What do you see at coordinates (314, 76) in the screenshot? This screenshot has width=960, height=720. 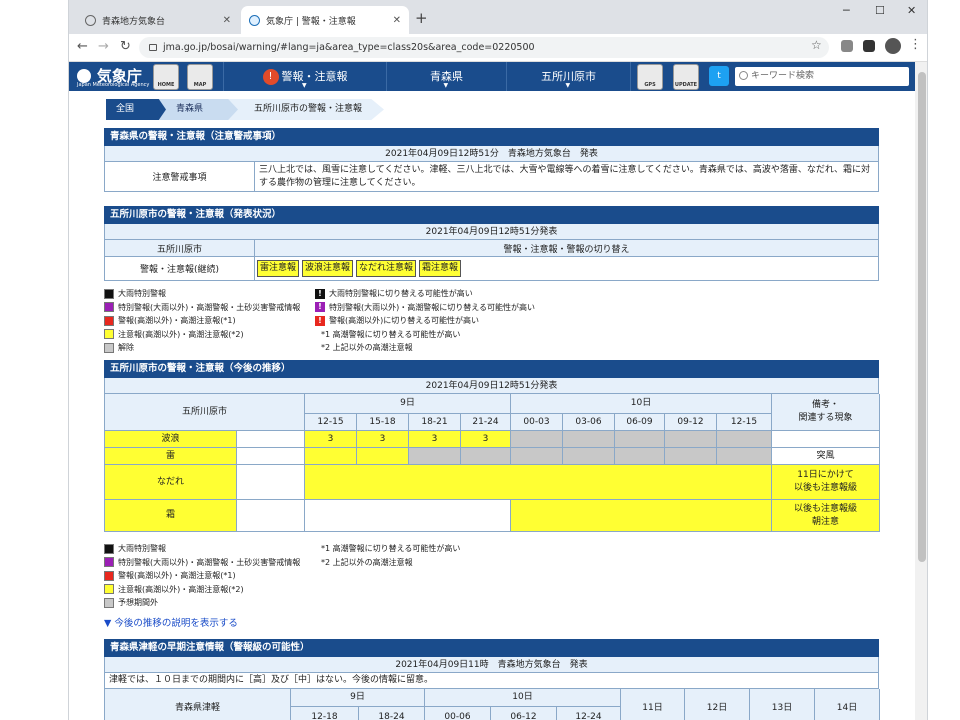 I see `nav-warnings-label: 警報・注意報` at bounding box center [314, 76].